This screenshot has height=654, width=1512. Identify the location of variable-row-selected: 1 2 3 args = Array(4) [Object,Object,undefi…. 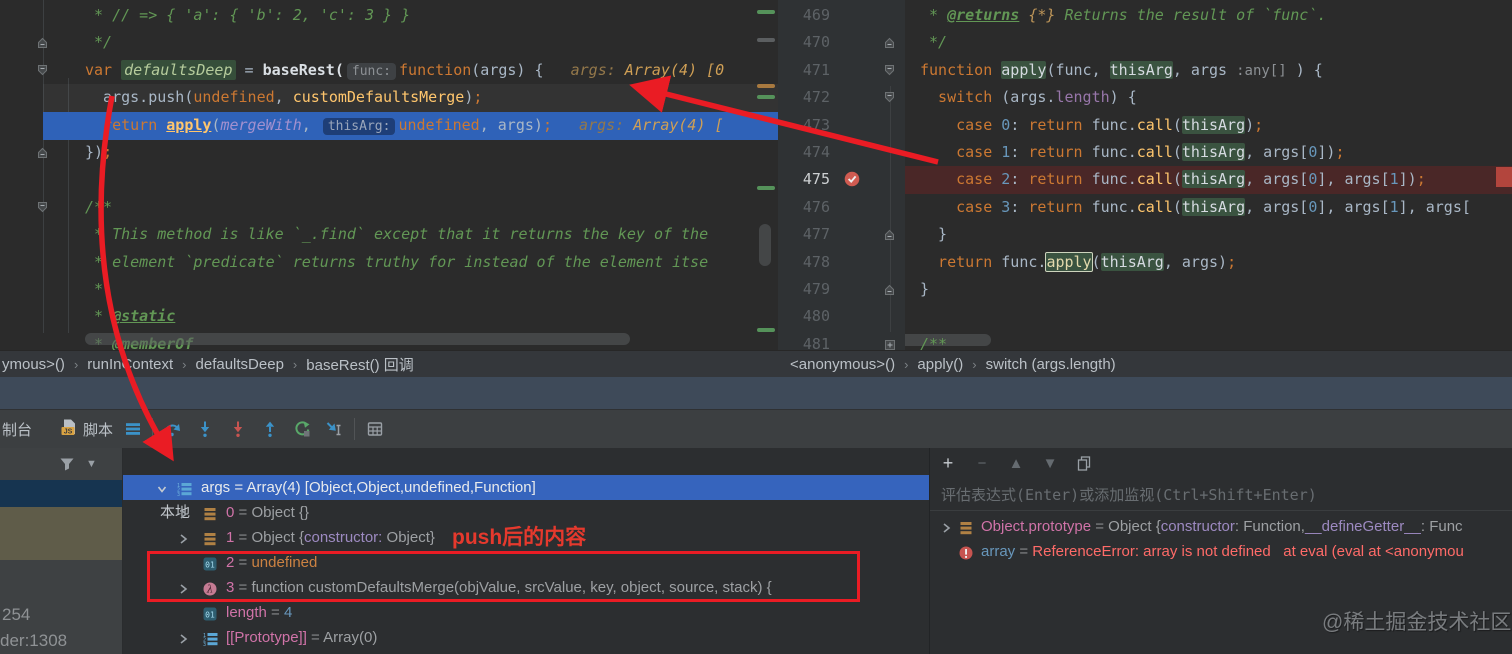
(526, 487).